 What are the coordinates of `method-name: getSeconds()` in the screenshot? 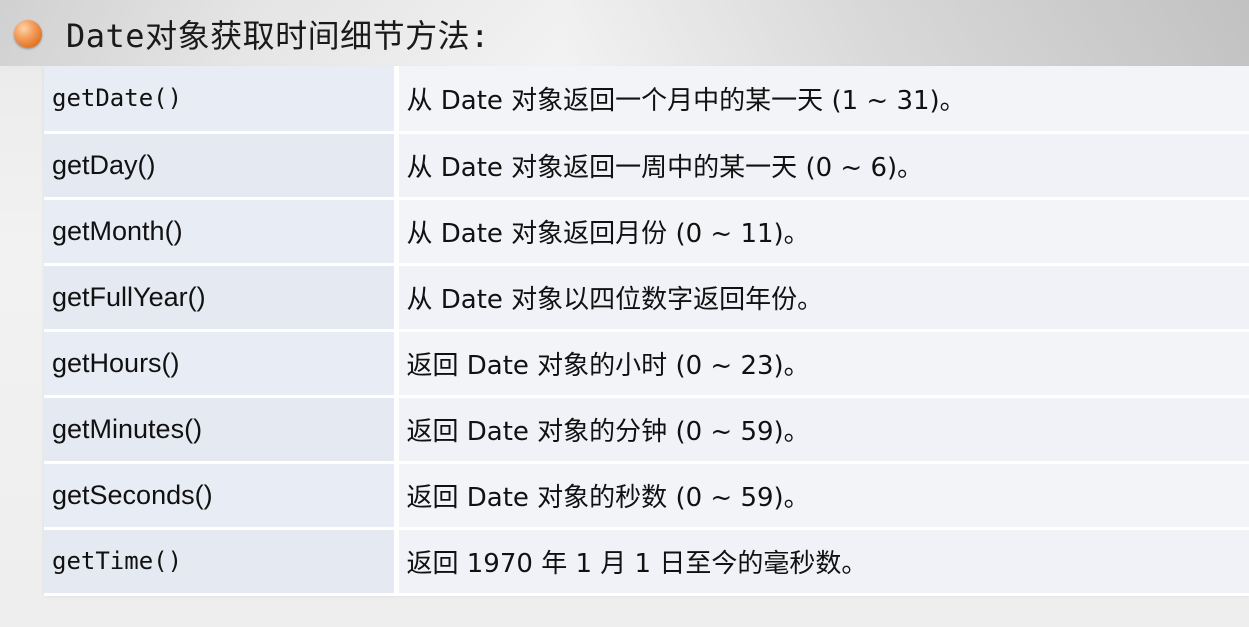 It's located at (221, 496).